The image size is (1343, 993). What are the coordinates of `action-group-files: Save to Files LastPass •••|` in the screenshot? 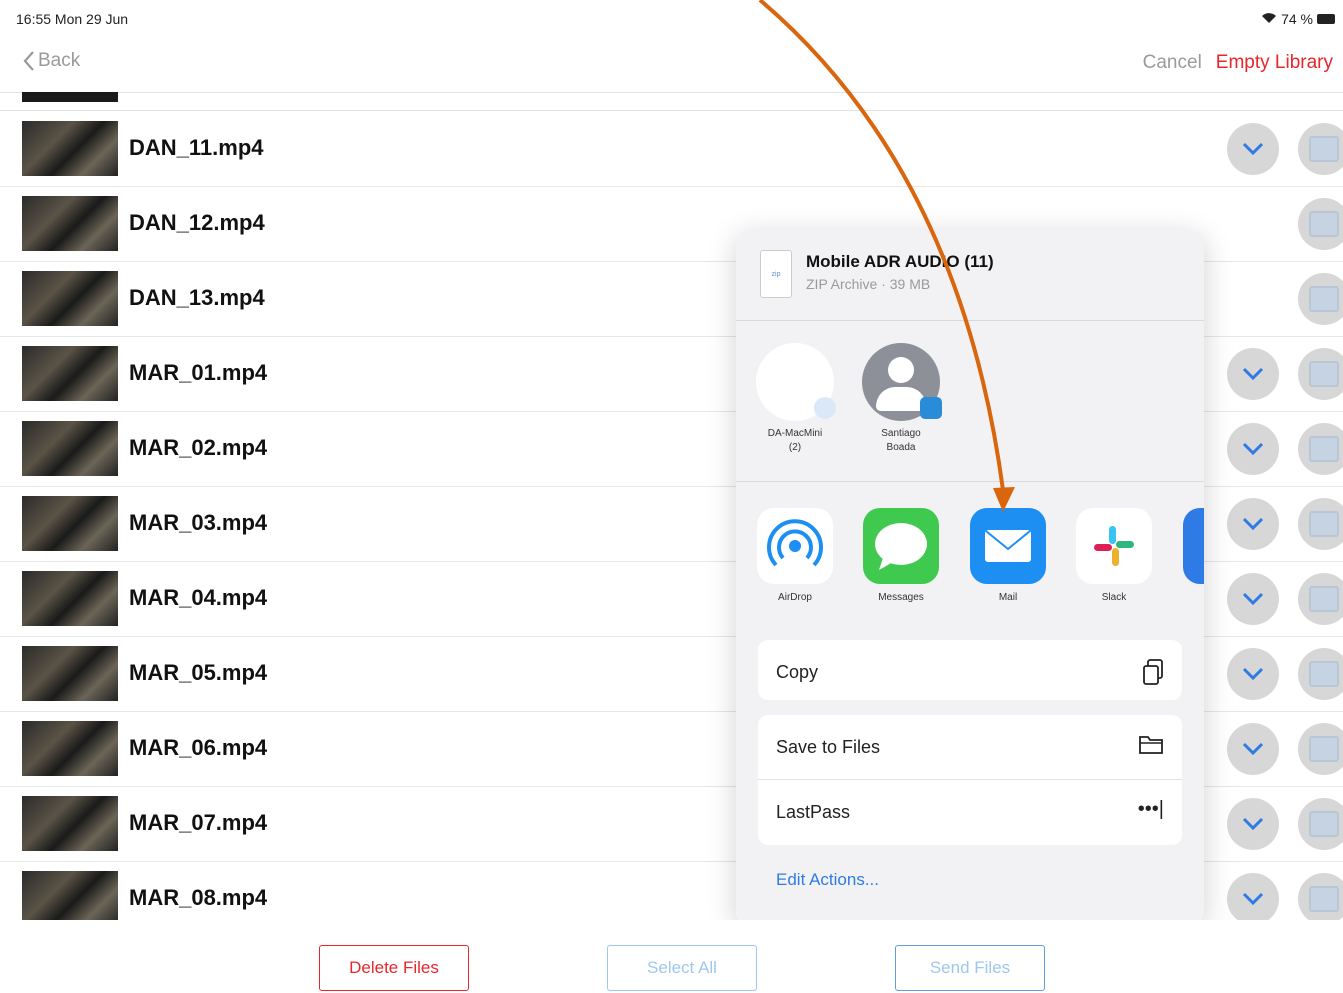 It's located at (970, 780).